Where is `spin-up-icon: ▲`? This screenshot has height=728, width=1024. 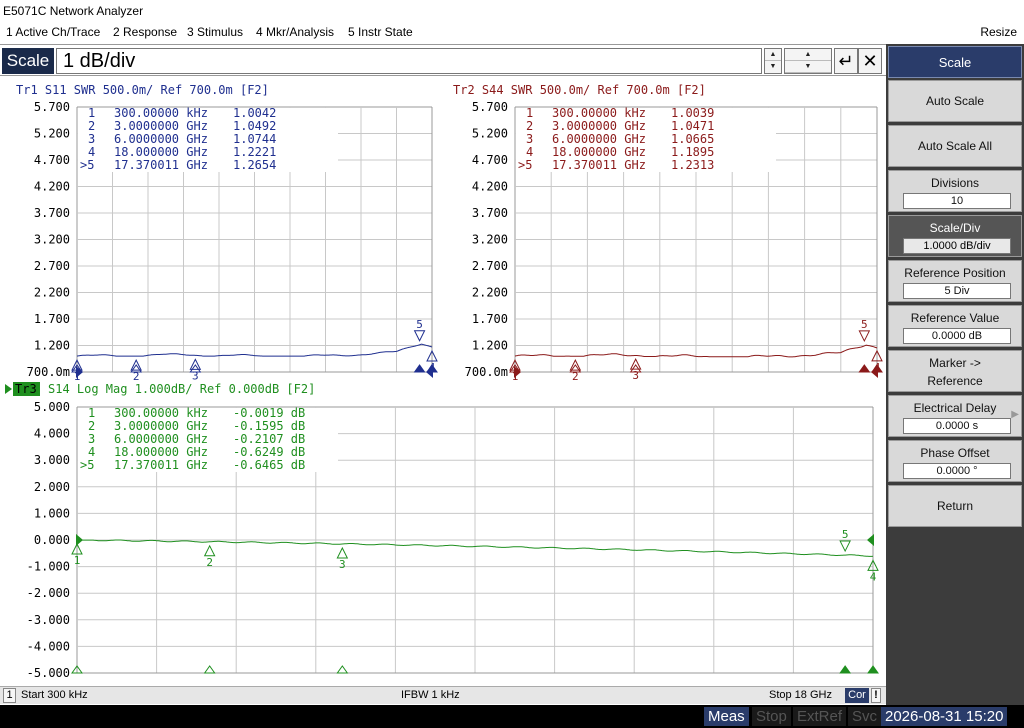 spin-up-icon: ▲ is located at coordinates (808, 55).